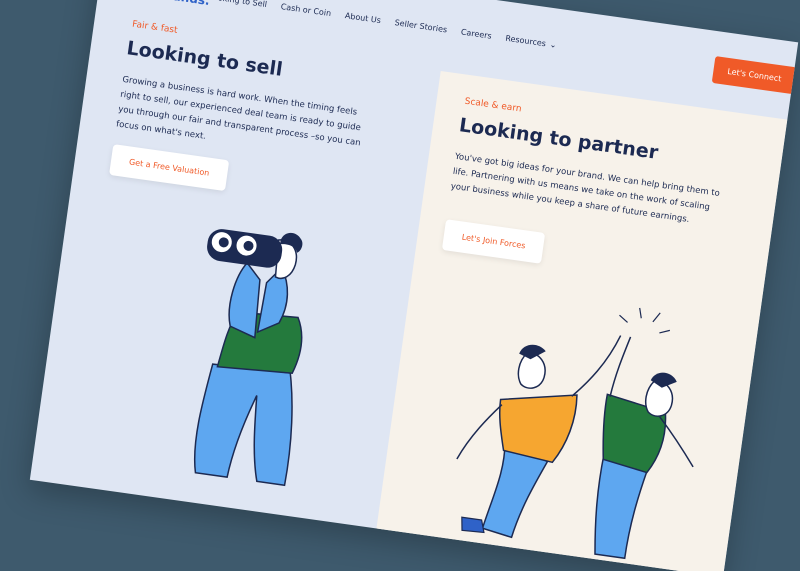  What do you see at coordinates (553, 44) in the screenshot?
I see `chevron-down-icon: ⌄` at bounding box center [553, 44].